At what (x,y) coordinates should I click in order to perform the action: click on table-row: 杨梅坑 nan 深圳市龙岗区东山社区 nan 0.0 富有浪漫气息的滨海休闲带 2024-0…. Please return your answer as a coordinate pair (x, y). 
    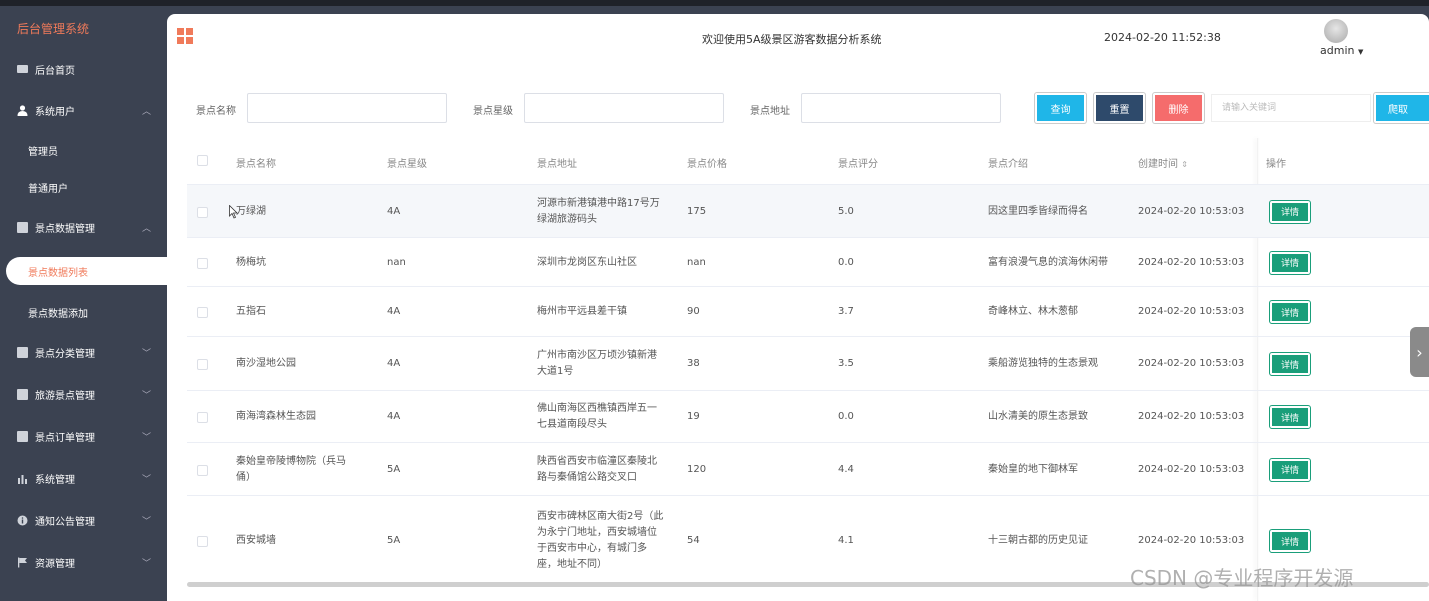
    Looking at the image, I should click on (808, 261).